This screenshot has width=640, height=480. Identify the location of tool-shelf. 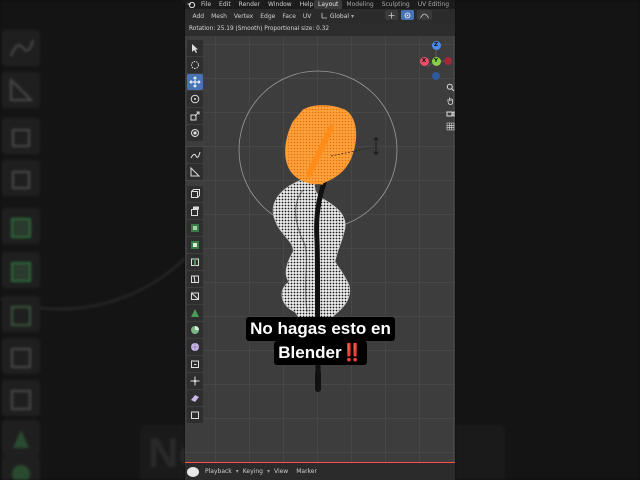
(195, 231).